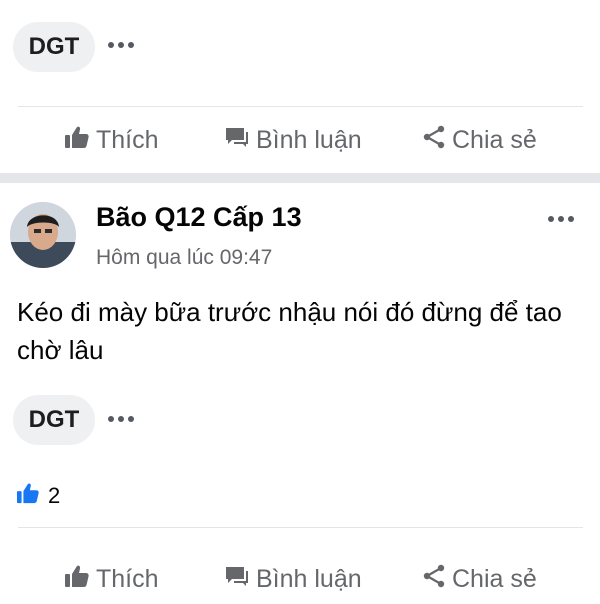 This screenshot has height=604, width=600. I want to click on post-separator, so click(300, 178).